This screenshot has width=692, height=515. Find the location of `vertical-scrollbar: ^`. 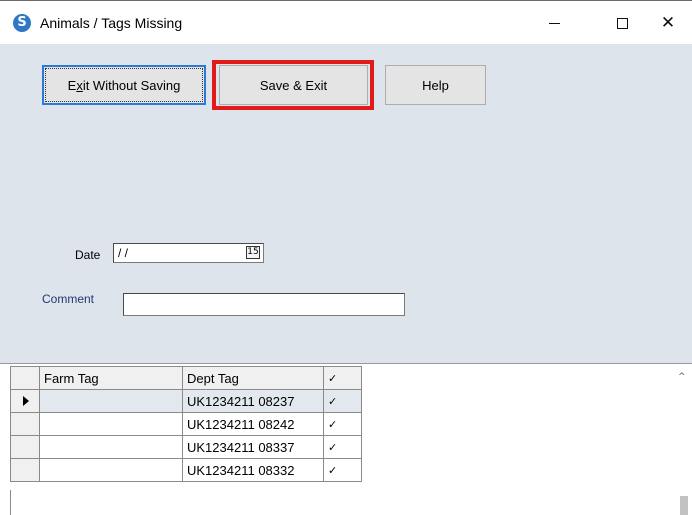

vertical-scrollbar: ^ is located at coordinates (683, 439).